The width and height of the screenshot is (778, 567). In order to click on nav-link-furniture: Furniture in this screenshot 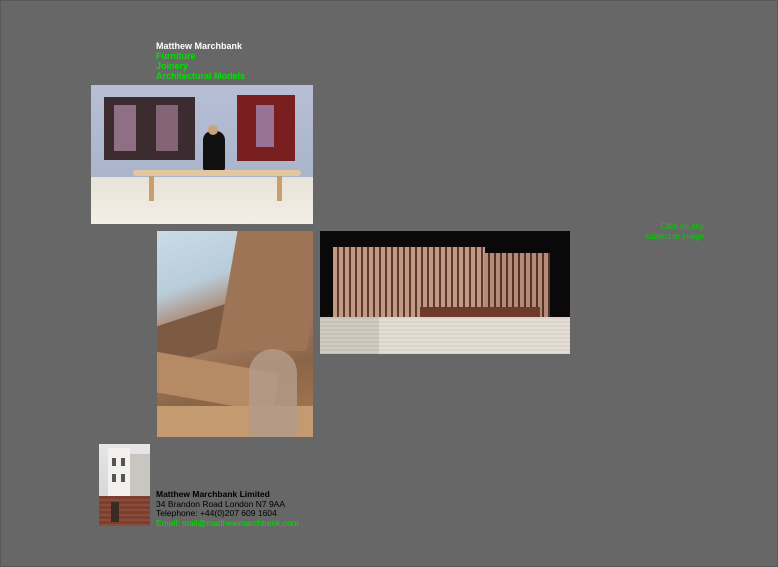, I will do `click(200, 56)`.